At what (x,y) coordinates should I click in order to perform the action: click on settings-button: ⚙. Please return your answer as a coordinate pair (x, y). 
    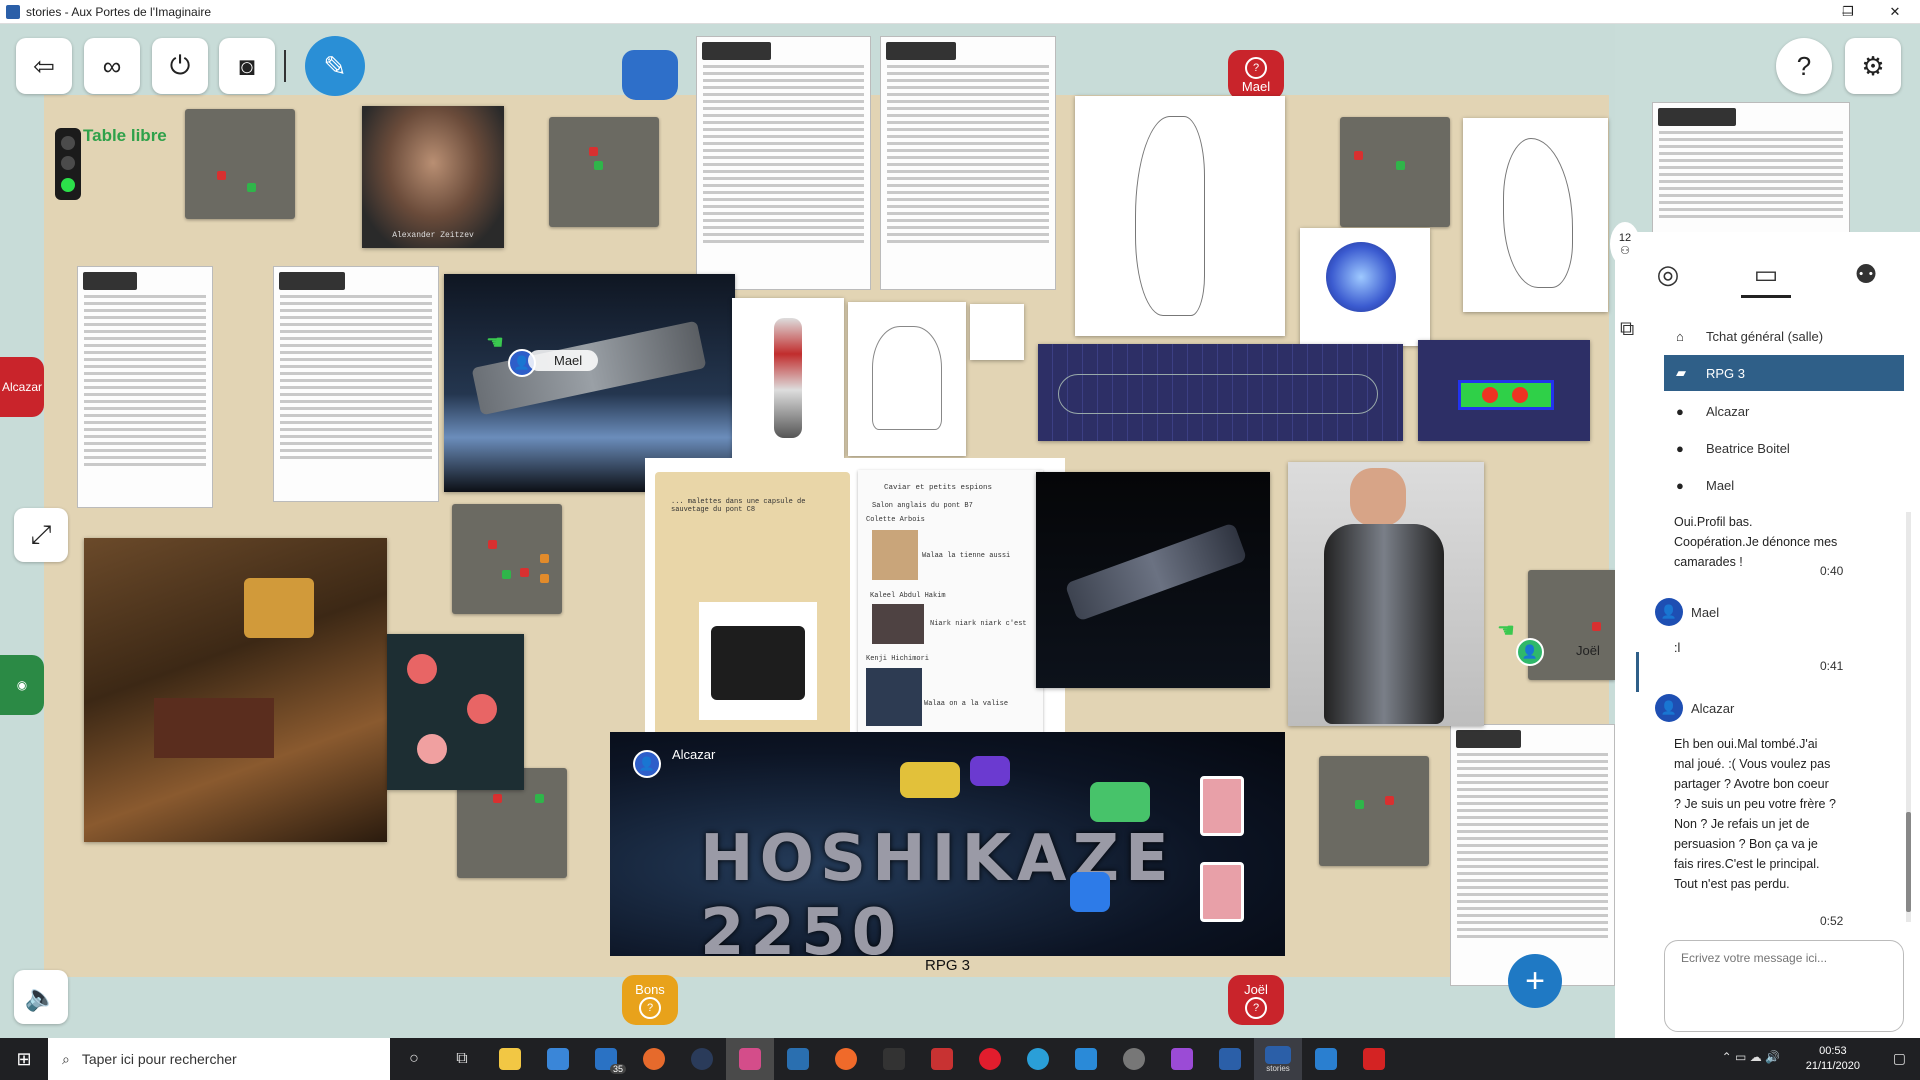
    Looking at the image, I should click on (1873, 66).